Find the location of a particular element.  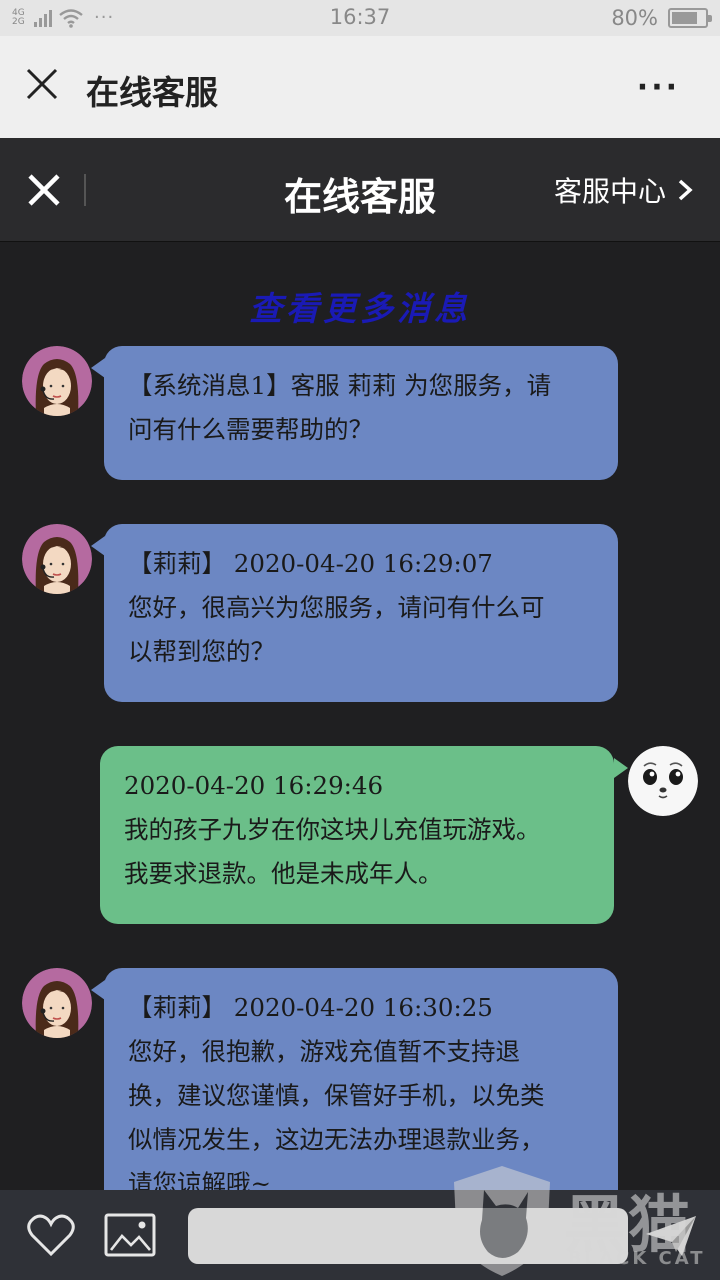

agent-message-bubble: 【系统消息1】客服 莉莉 为您服务，请 问有什么需要帮助的？ is located at coordinates (361, 413).